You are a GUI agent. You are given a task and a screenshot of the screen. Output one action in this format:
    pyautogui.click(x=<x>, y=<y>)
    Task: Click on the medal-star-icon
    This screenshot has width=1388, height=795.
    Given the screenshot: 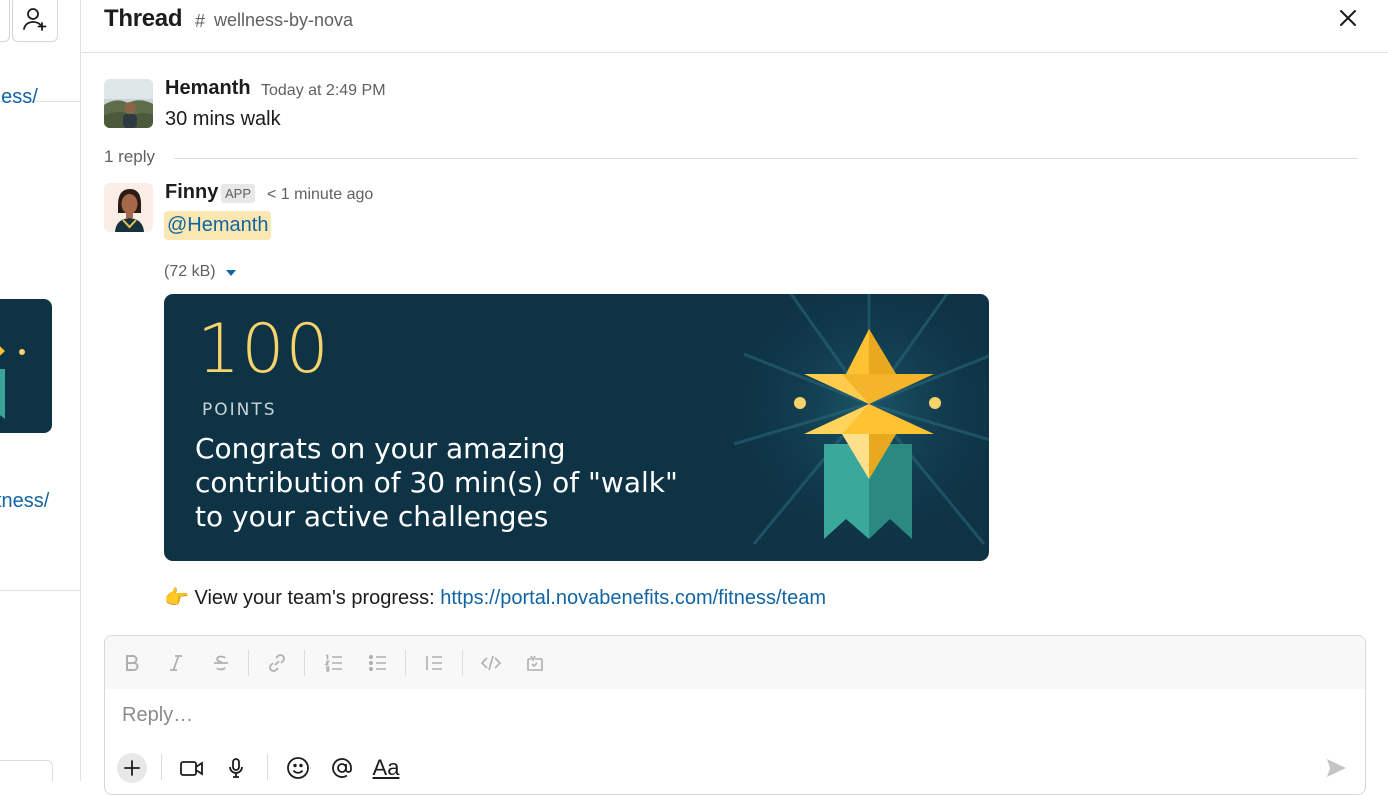 What is the action you would take?
    pyautogui.click(x=859, y=427)
    